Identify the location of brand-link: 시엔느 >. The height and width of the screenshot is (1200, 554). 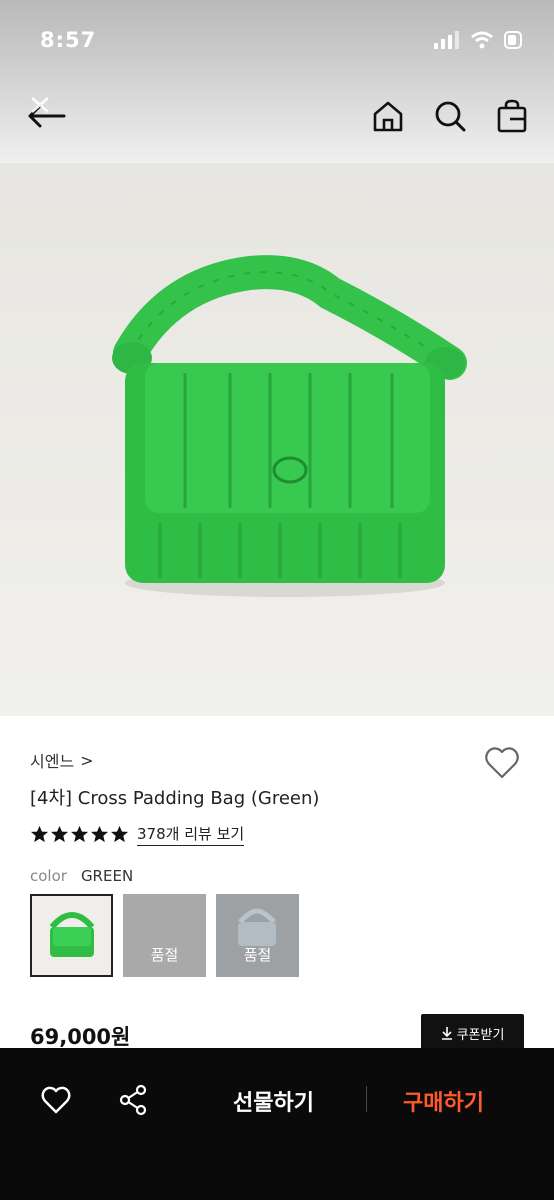
(62, 760).